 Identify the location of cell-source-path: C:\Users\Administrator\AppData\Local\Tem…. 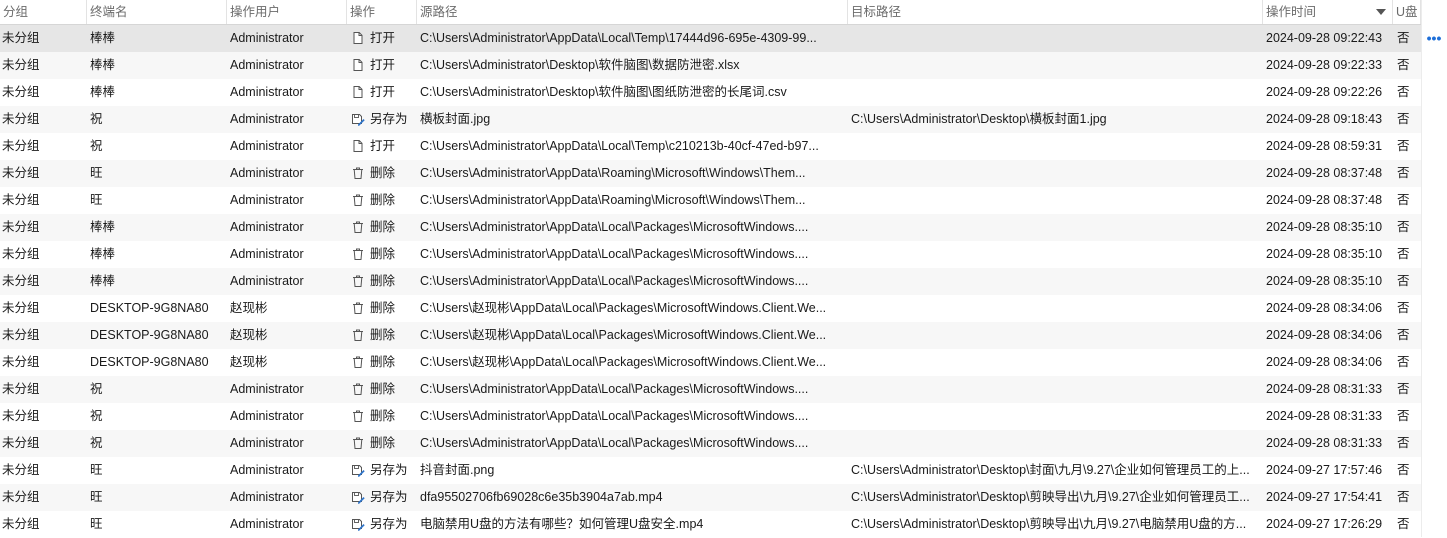
(619, 146).